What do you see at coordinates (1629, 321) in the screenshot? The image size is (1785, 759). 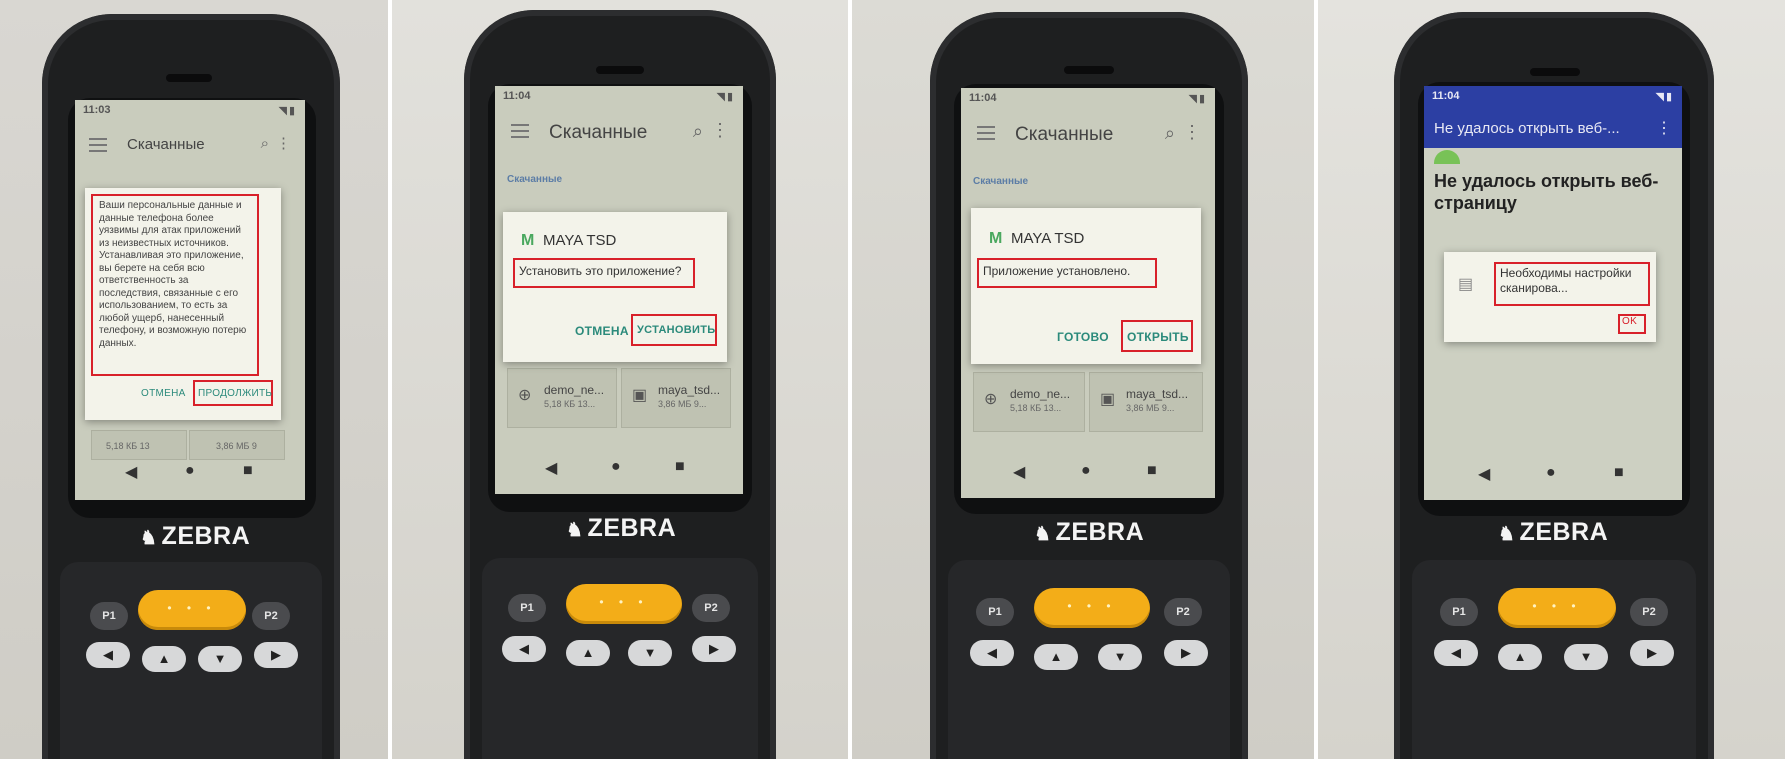 I see `ok-button: OK` at bounding box center [1629, 321].